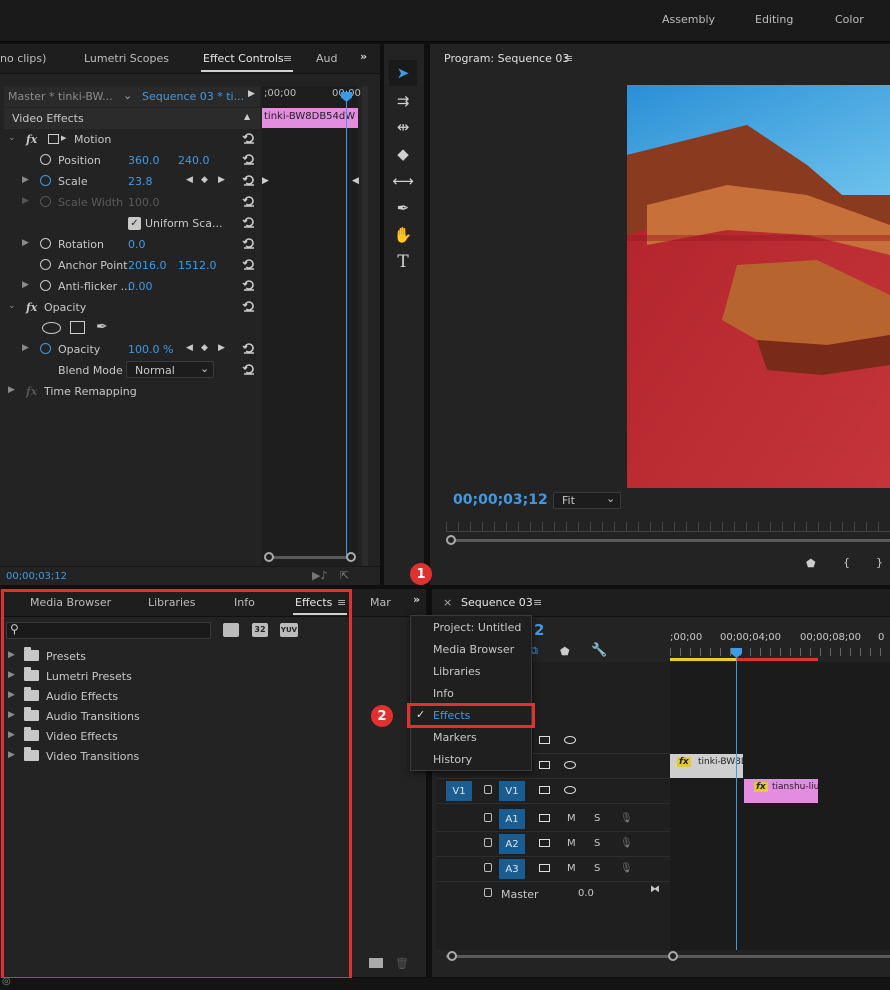  What do you see at coordinates (126, 58) in the screenshot?
I see `tab-lumetri-scopes: Lumetri Scopes` at bounding box center [126, 58].